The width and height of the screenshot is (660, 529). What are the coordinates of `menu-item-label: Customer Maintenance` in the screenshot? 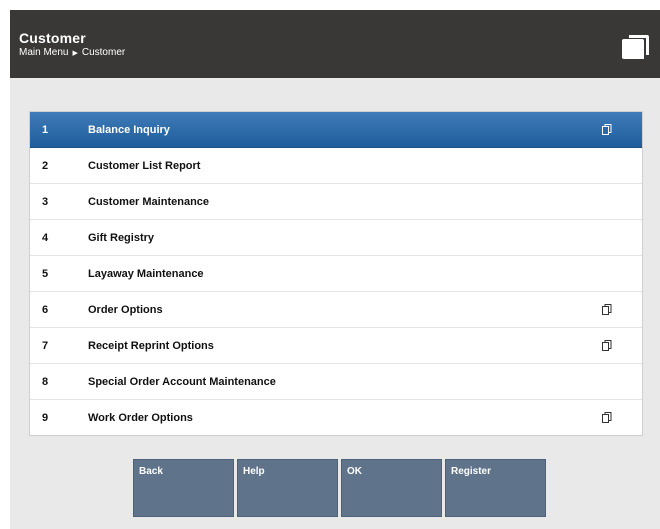 It's located at (149, 201).